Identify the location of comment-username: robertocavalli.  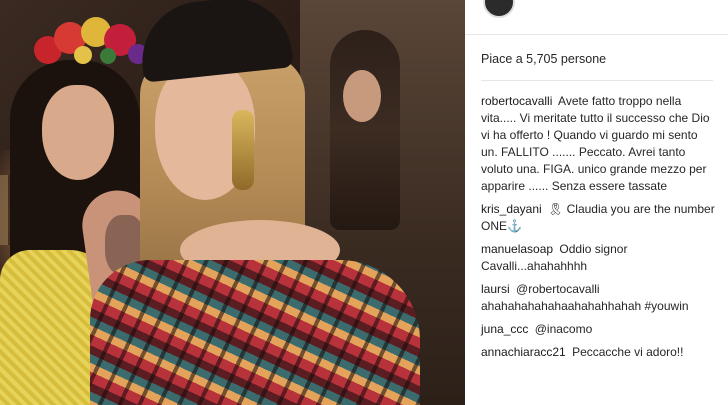
(516, 101).